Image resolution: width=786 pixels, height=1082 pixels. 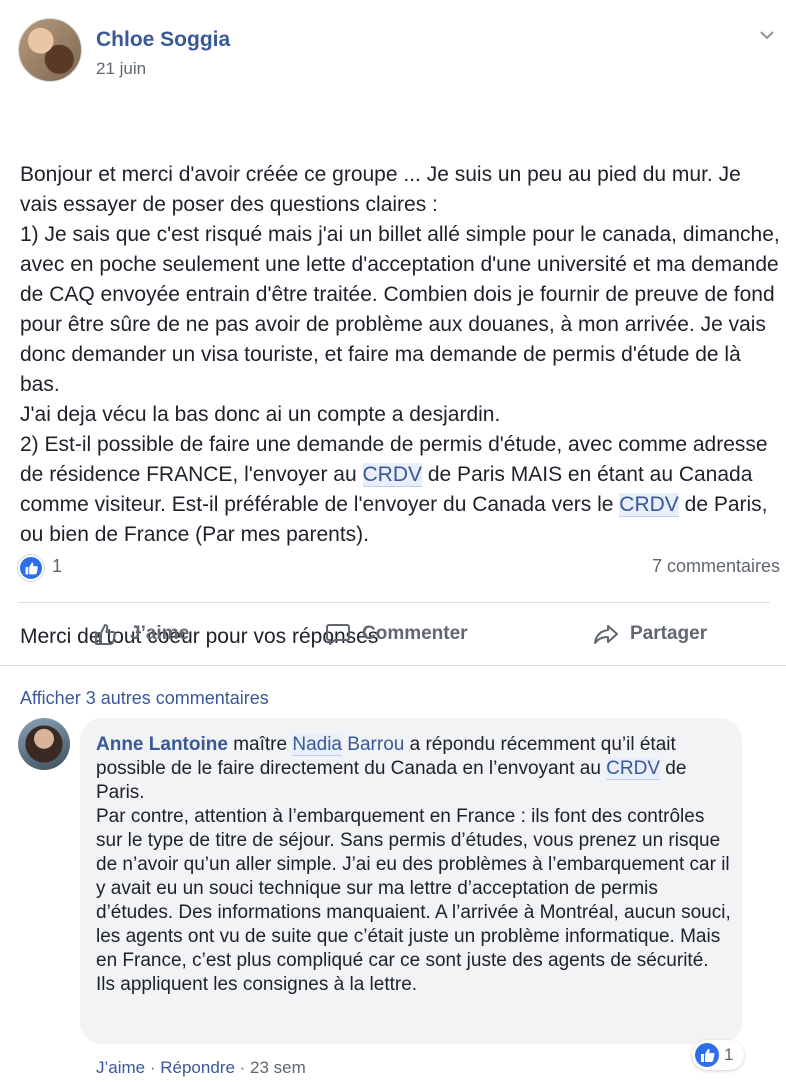 I want to click on more-comments-link: Afficher 3 autres commentaires, so click(x=144, y=698).